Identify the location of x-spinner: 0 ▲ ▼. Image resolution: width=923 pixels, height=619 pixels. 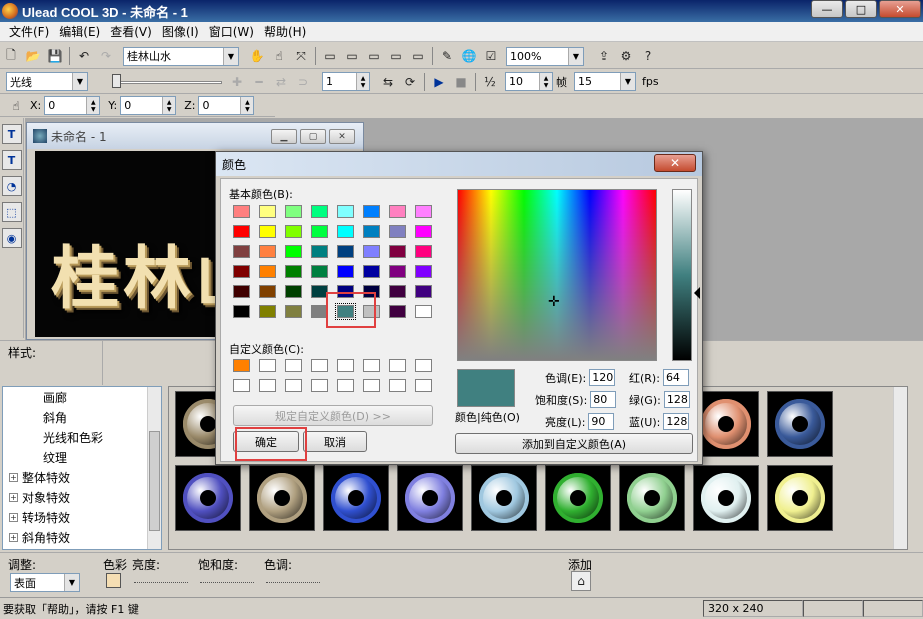
(72, 105).